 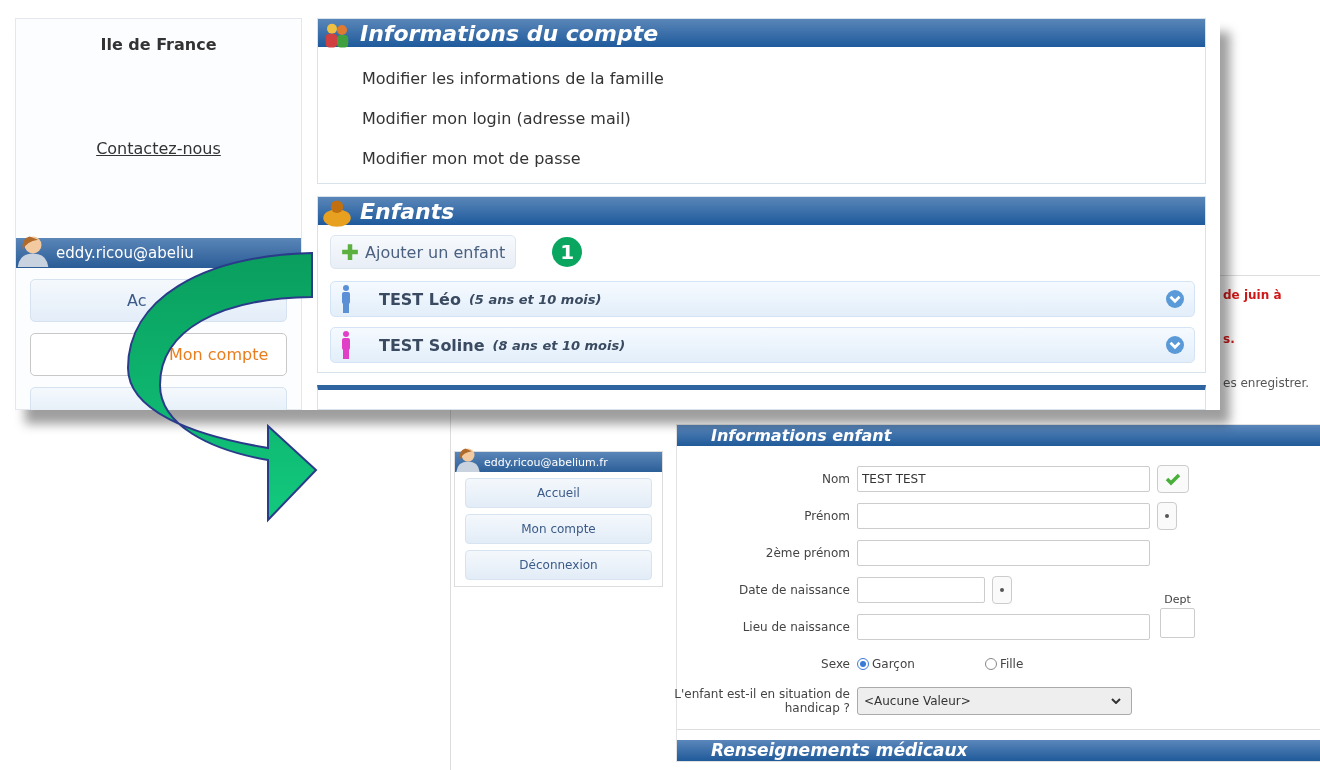 What do you see at coordinates (807, 552) in the screenshot?
I see `field-label: 2ème prénom` at bounding box center [807, 552].